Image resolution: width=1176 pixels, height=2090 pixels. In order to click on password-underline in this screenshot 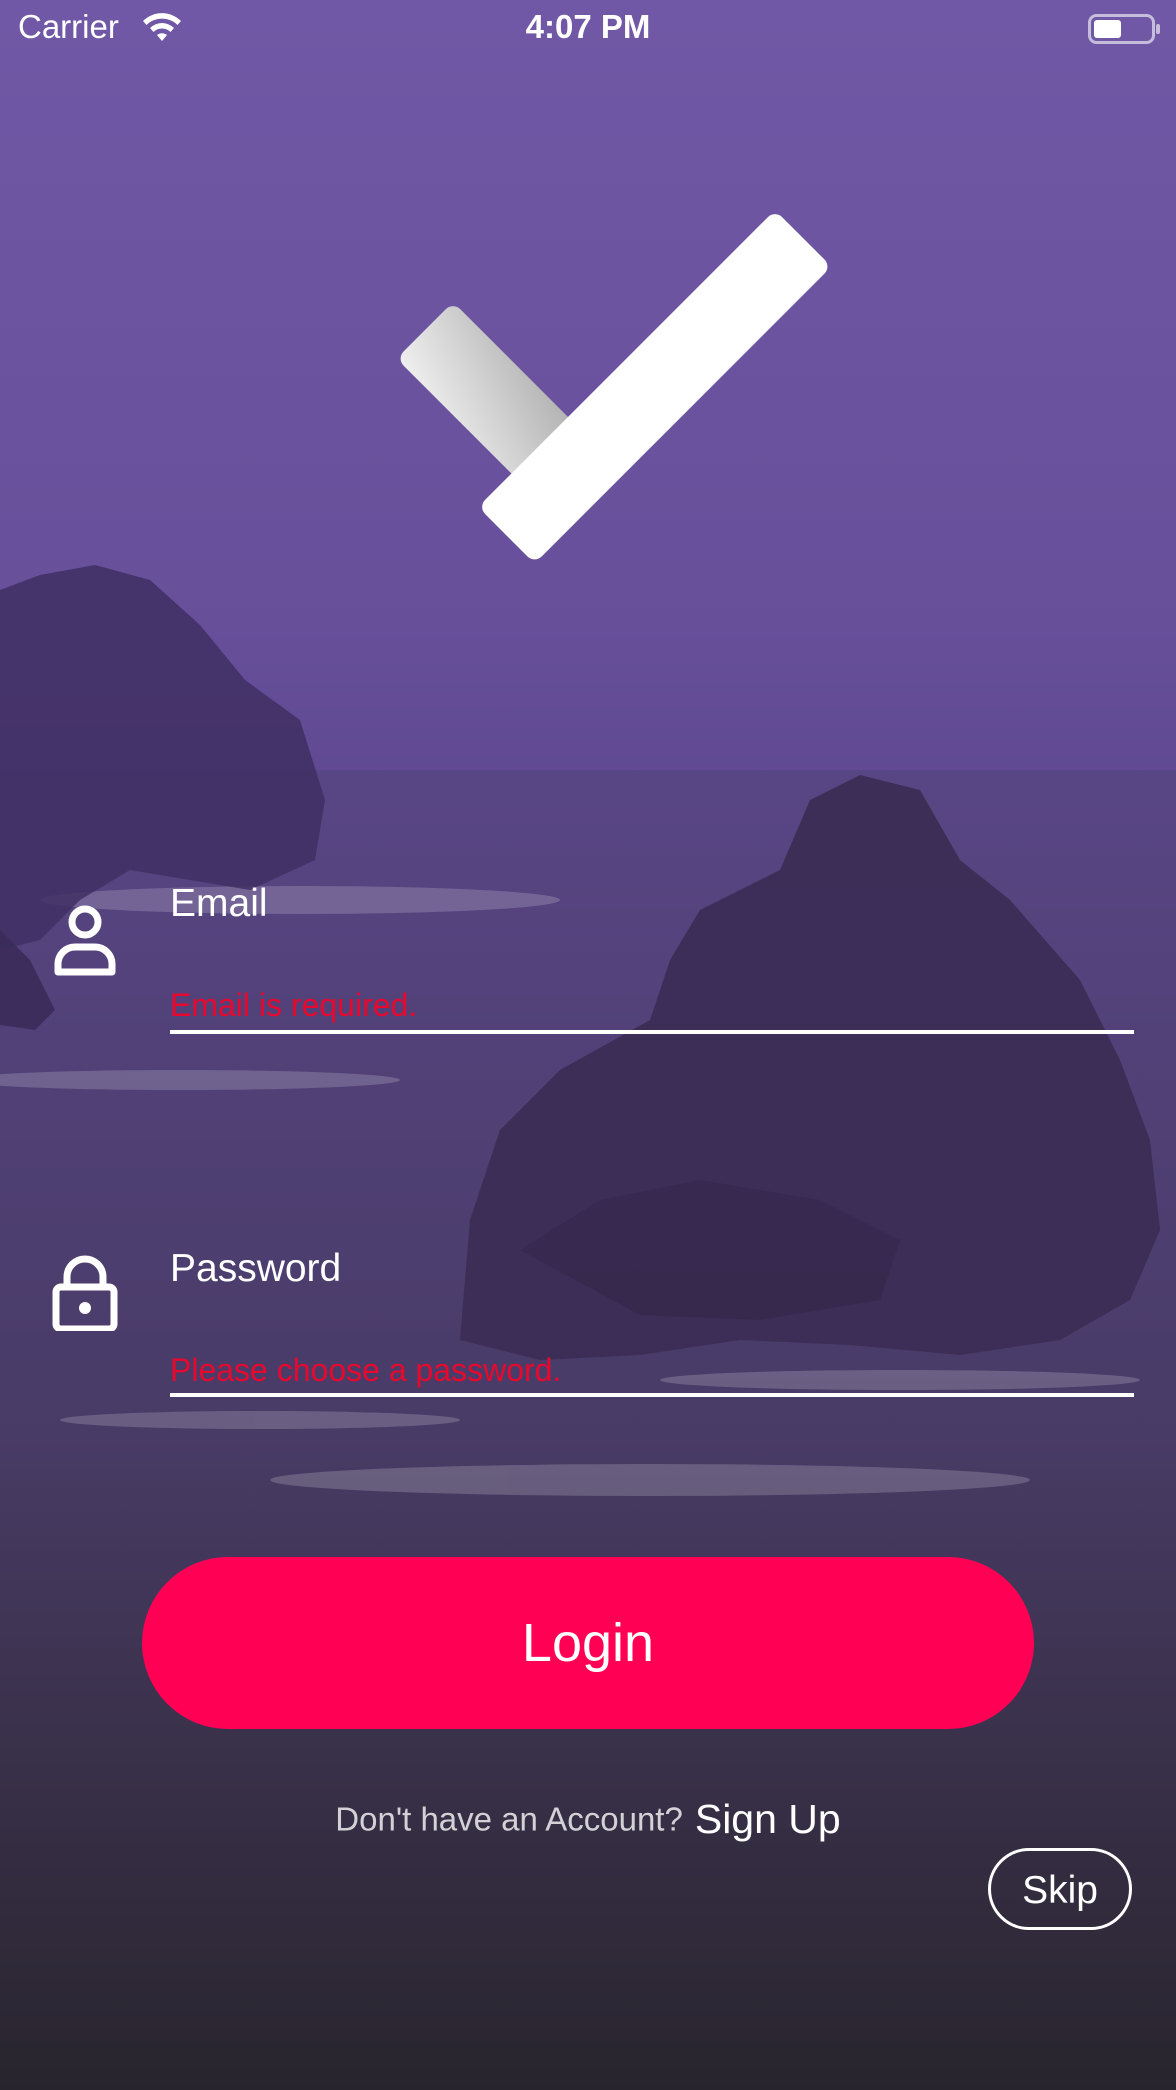, I will do `click(652, 1395)`.